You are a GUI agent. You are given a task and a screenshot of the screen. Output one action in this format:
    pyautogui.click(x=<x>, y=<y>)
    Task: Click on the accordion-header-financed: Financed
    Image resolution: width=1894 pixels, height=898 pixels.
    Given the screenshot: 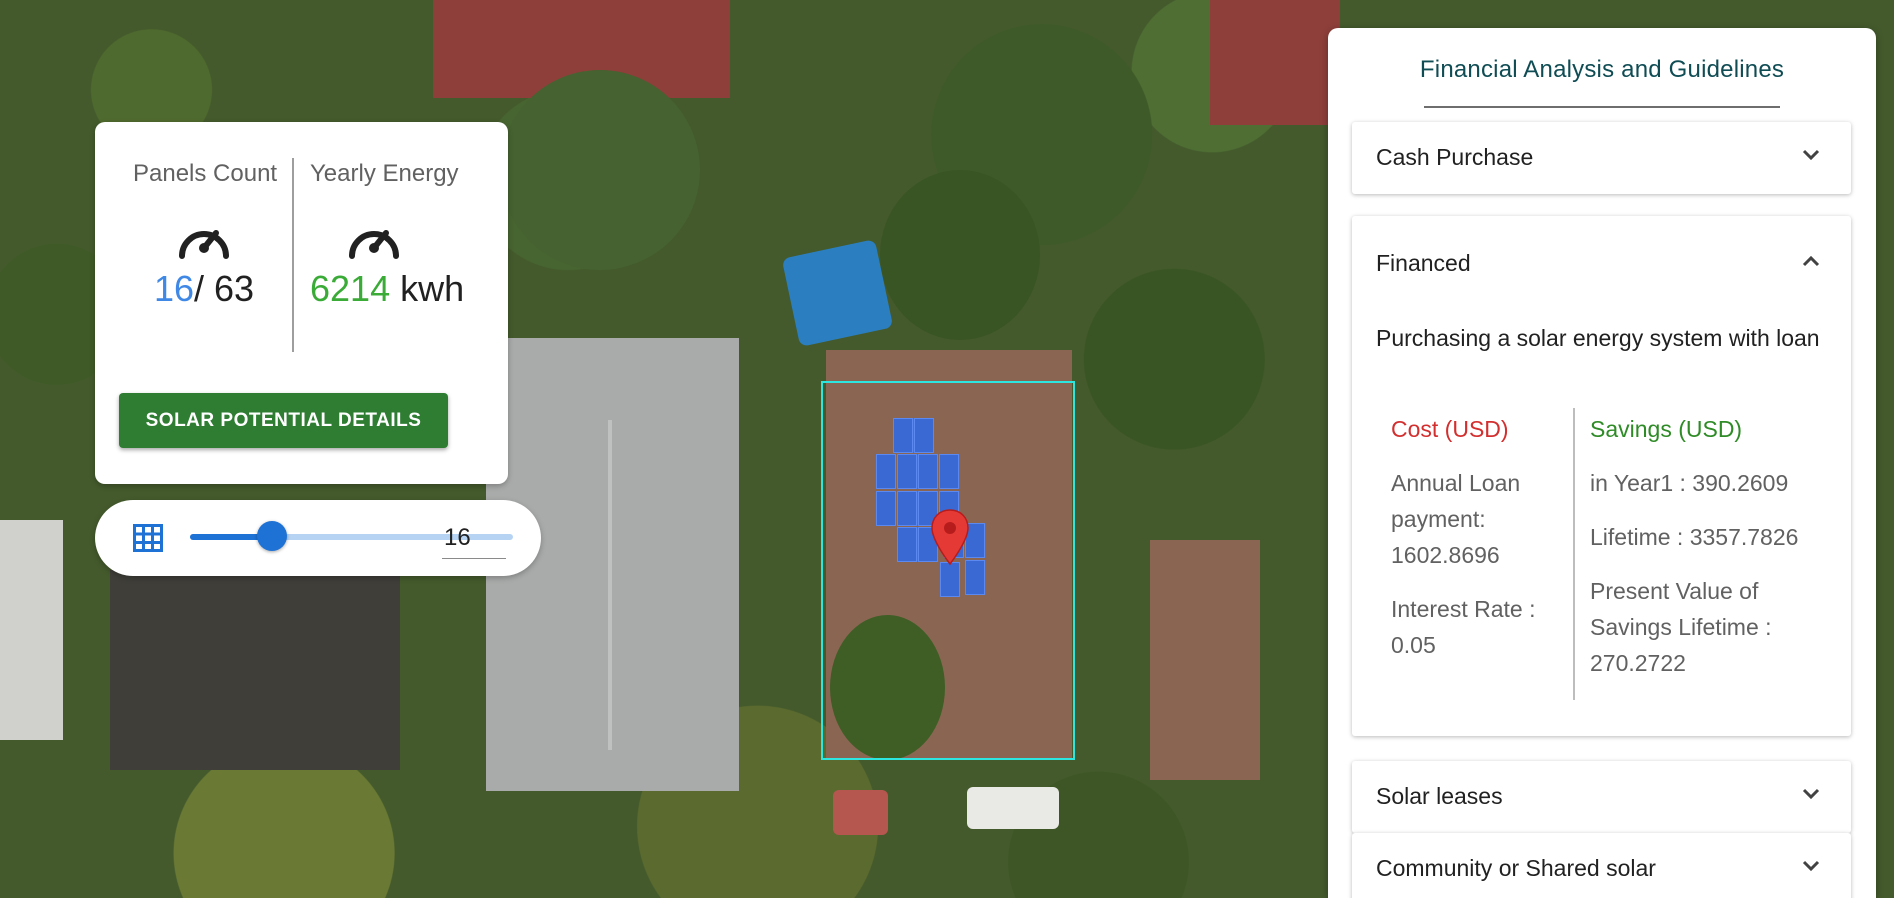 What is the action you would take?
    pyautogui.click(x=1601, y=258)
    